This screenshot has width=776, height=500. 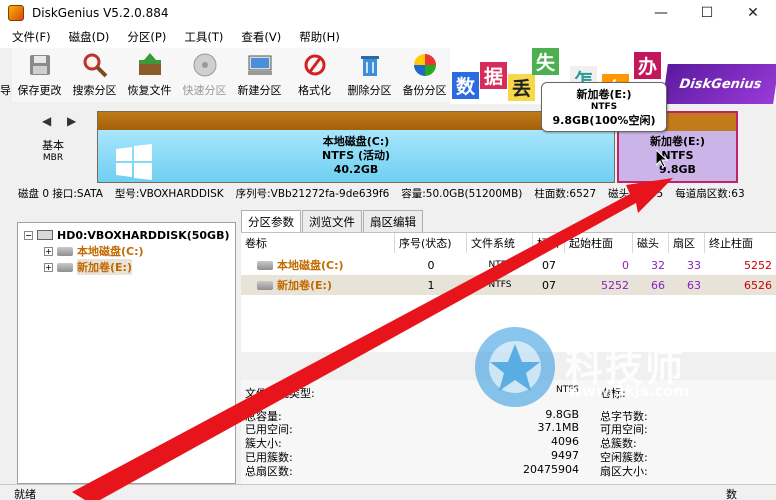 I want to click on row-label: 本地磁盘(C:), so click(x=310, y=265).